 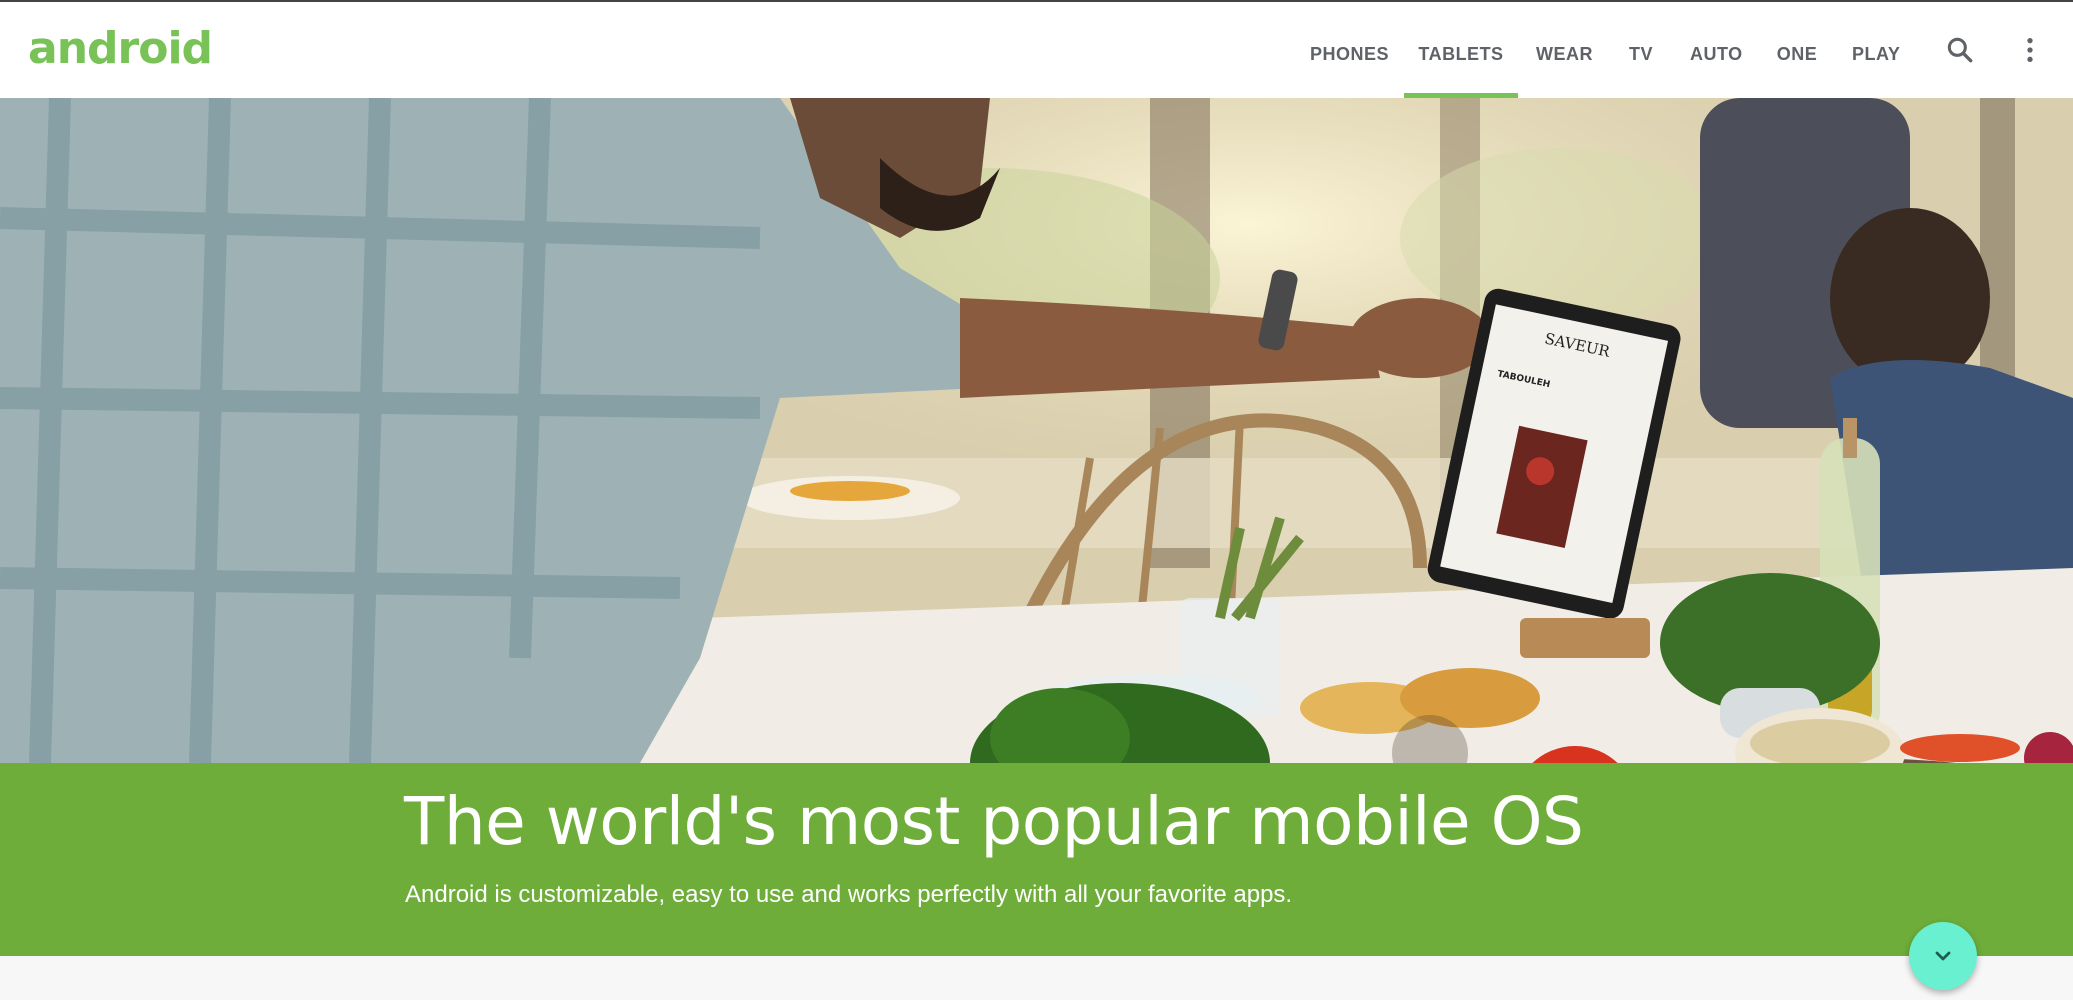 I want to click on more-vert-icon, so click(x=2030, y=50).